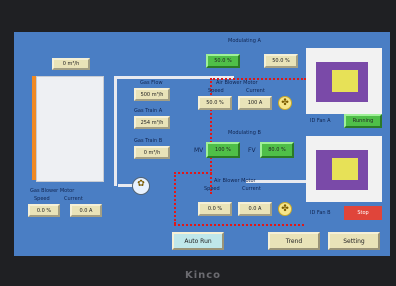 The width and height of the screenshot is (396, 286). Describe the element at coordinates (363, 121) in the screenshot. I see `id-fan-a-running-button: Running` at that location.